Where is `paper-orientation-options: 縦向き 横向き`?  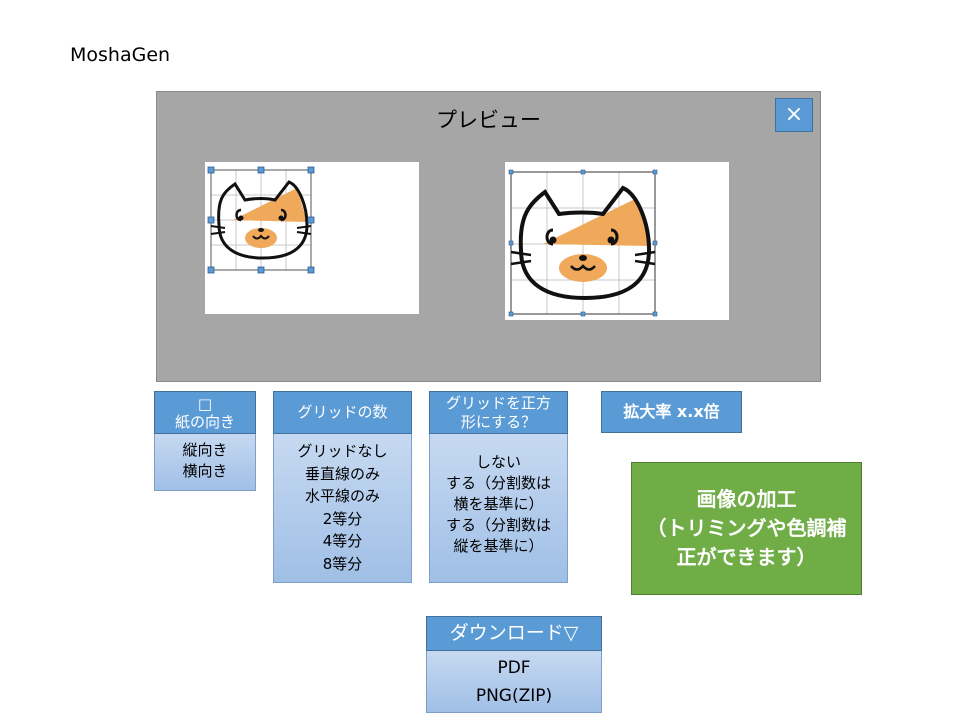 paper-orientation-options: 縦向き 横向き is located at coordinates (205, 462).